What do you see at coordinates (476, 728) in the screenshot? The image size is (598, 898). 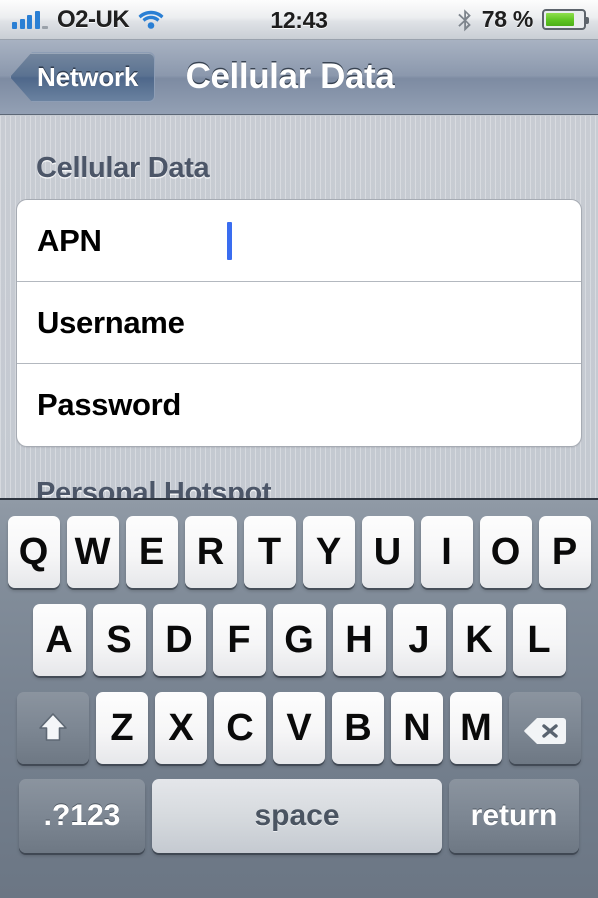 I see `key-m: M` at bounding box center [476, 728].